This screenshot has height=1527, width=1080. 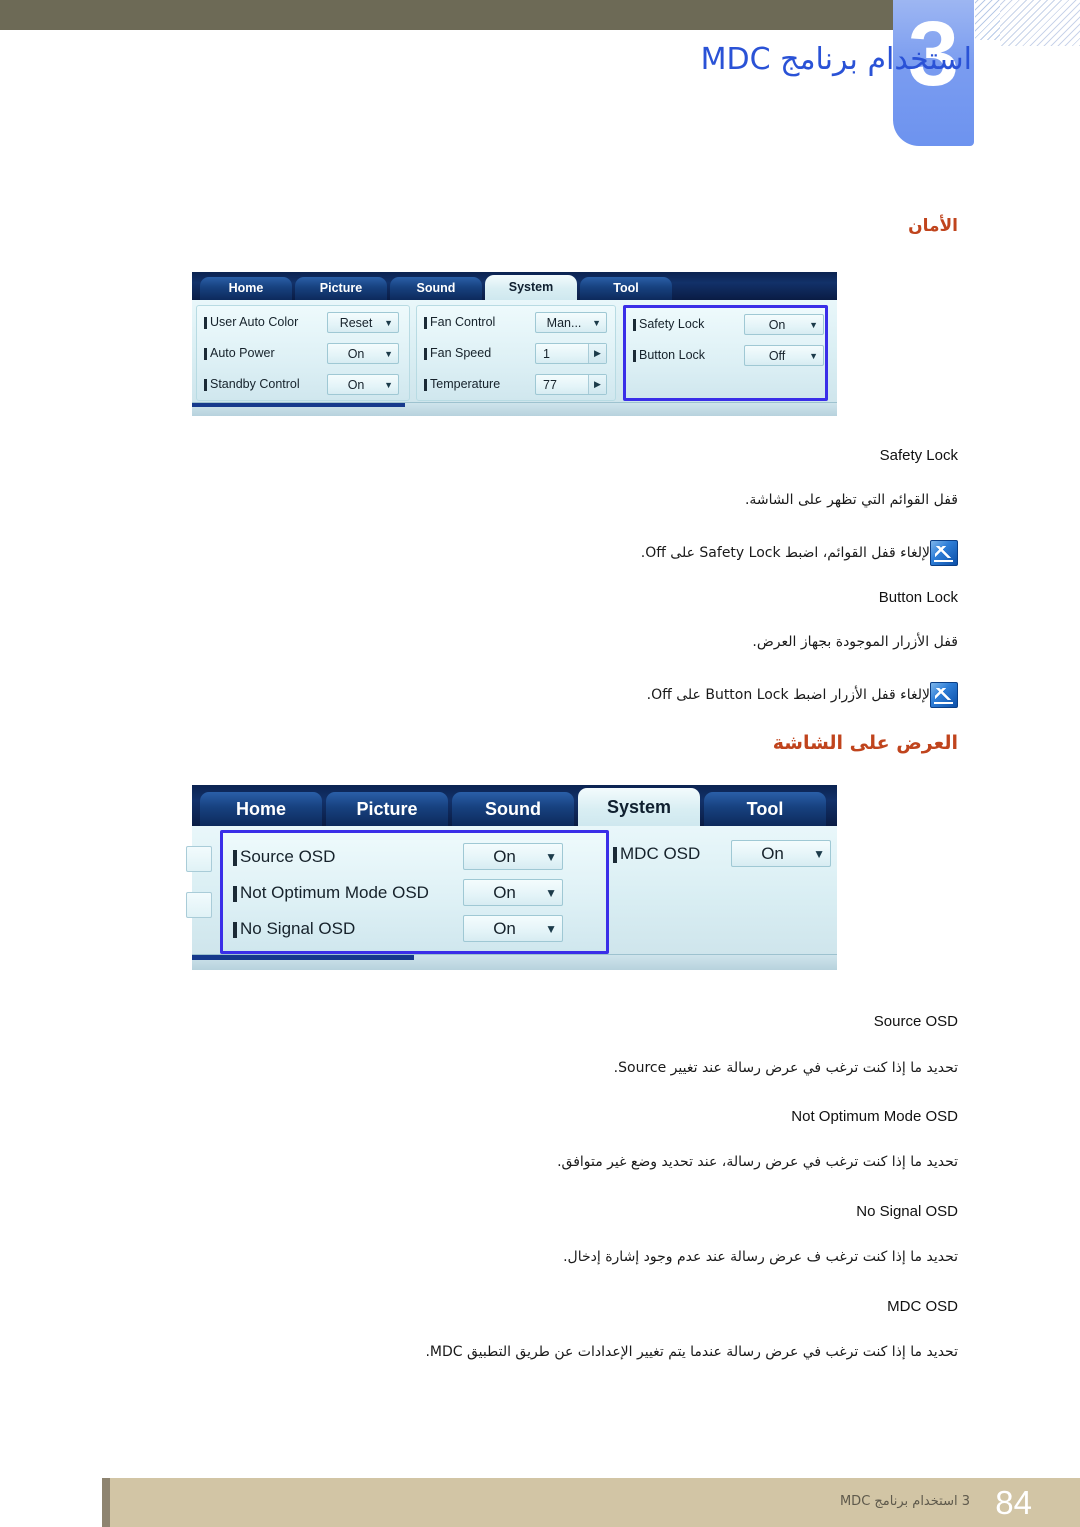 What do you see at coordinates (851, 500) in the screenshot?
I see `desc-safety-lock: قفل القوائم التي تظهر على الشاشة.` at bounding box center [851, 500].